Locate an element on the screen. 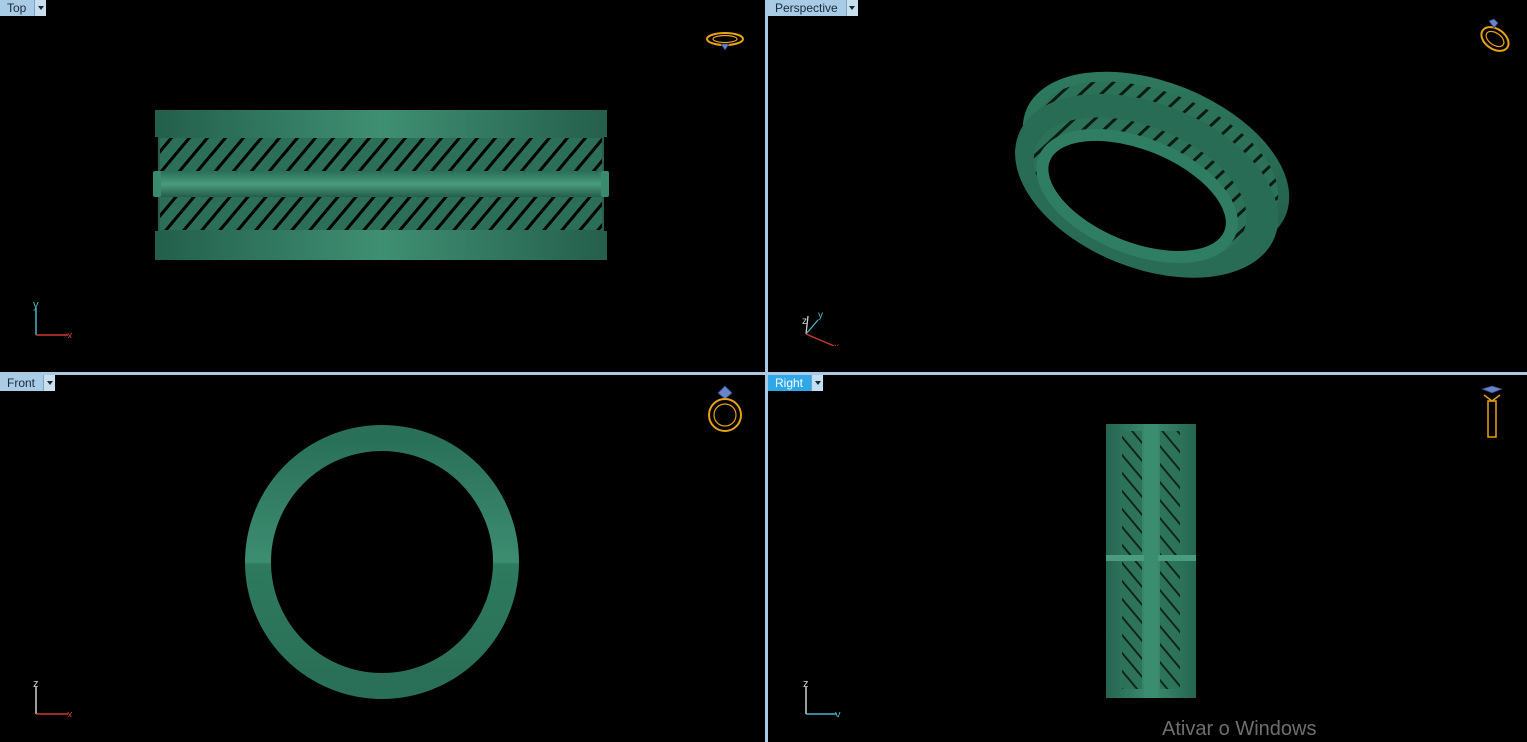 Image resolution: width=1527 pixels, height=742 pixels. axis-triad-right: z y is located at coordinates (822, 697).